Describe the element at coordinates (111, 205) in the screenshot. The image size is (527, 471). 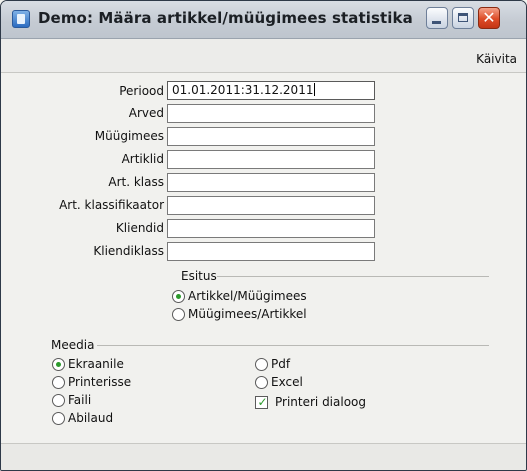
I see `field-label-art-klassifikaator: Art. klassifikaator` at that location.